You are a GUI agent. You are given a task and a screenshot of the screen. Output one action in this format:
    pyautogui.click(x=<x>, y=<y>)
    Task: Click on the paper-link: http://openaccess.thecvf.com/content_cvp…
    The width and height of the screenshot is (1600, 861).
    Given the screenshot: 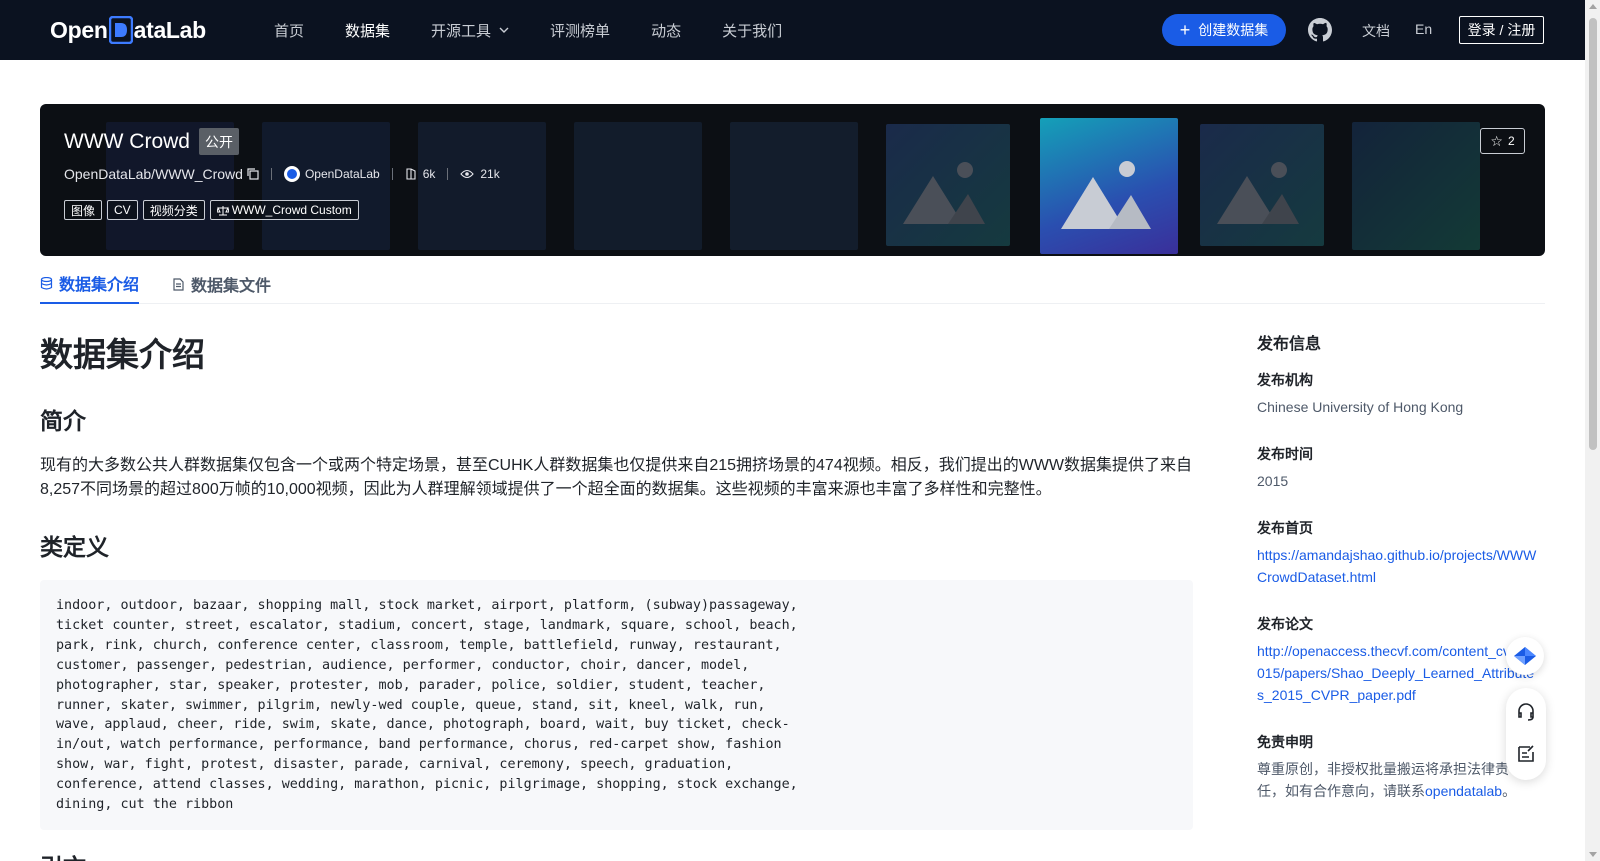 What is the action you would take?
    pyautogui.click(x=1399, y=673)
    